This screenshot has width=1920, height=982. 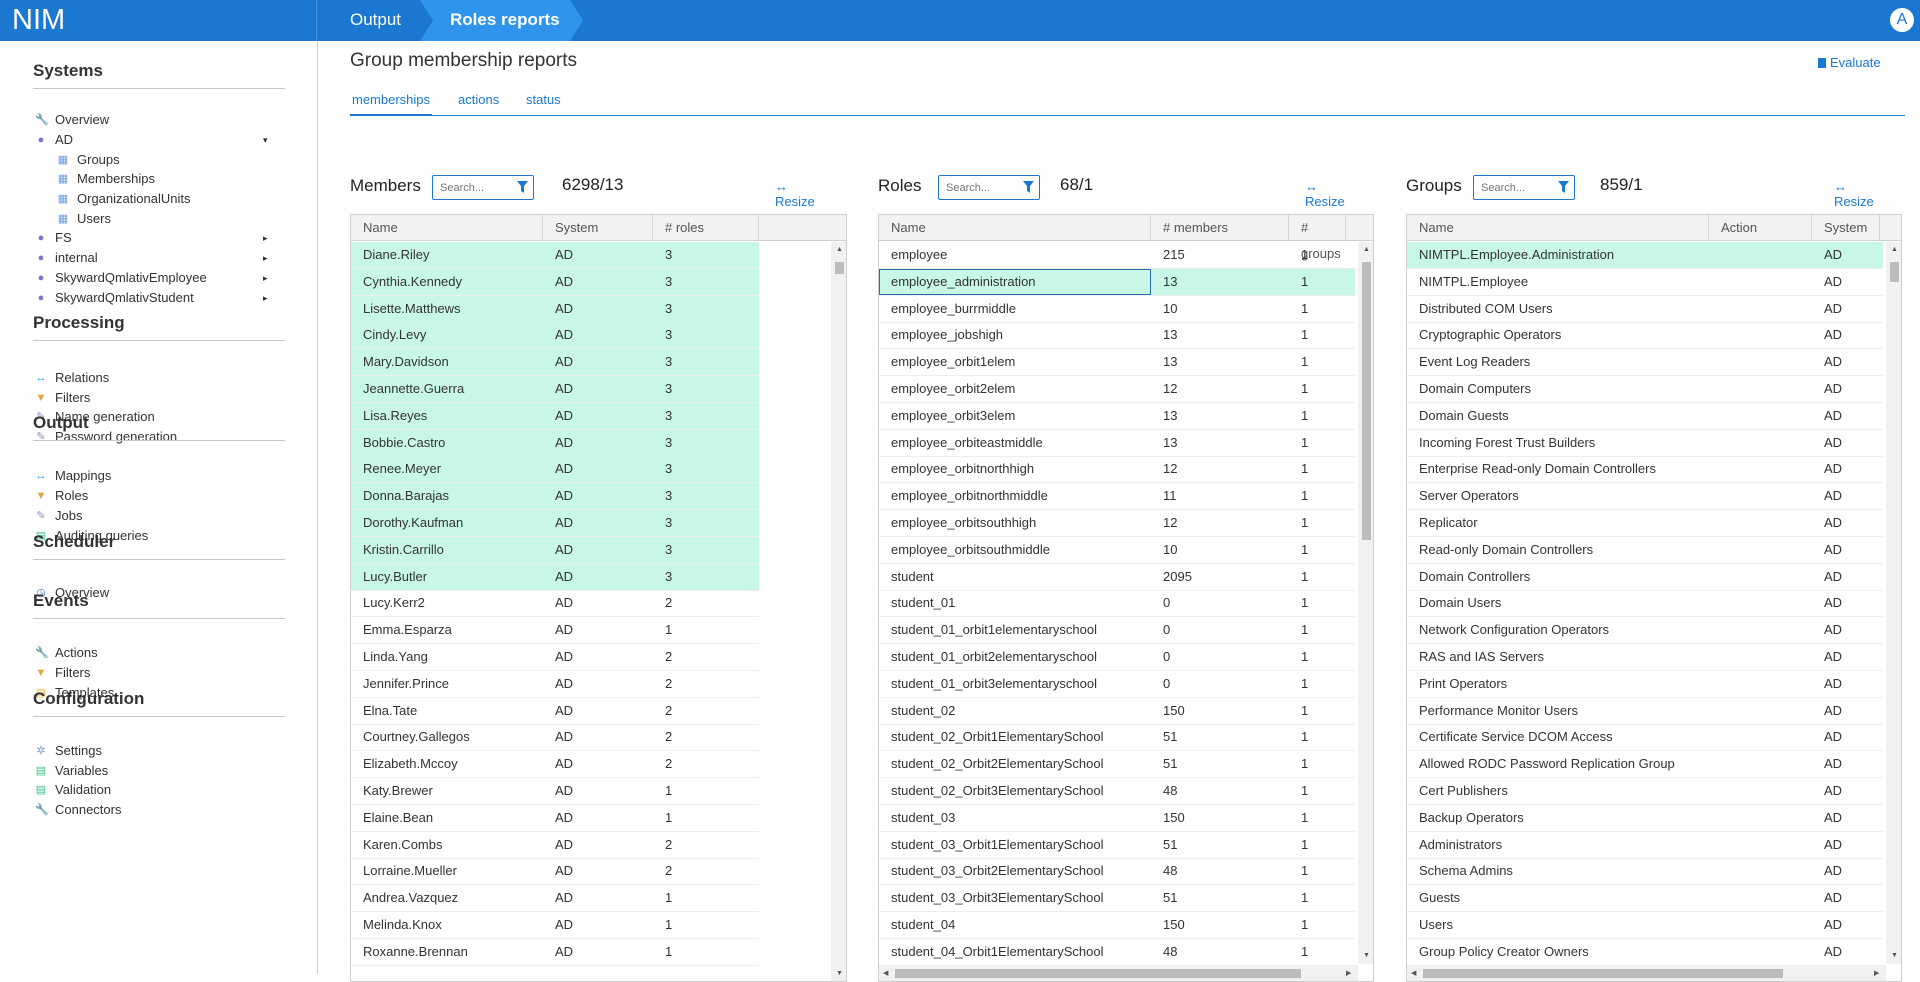 What do you see at coordinates (1117, 416) in the screenshot?
I see `table-row: employee_orbit3elem131` at bounding box center [1117, 416].